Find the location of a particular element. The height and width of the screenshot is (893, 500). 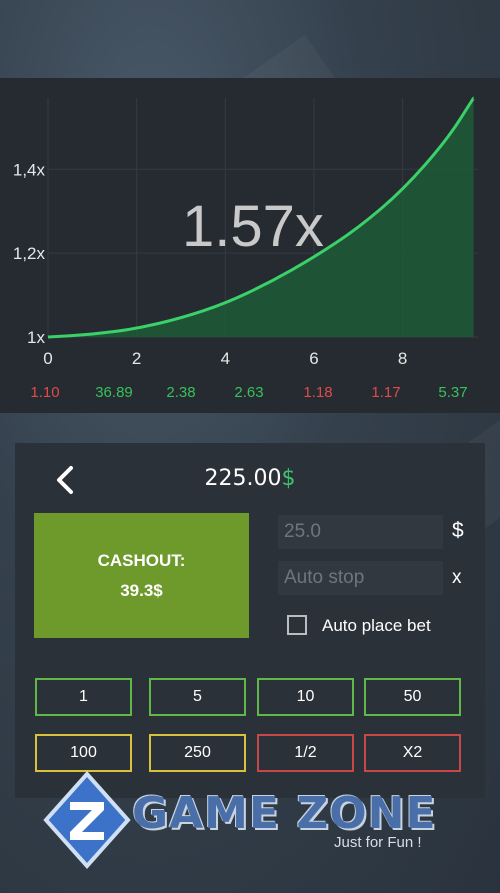

x-tick-label: 0 is located at coordinates (47, 358).